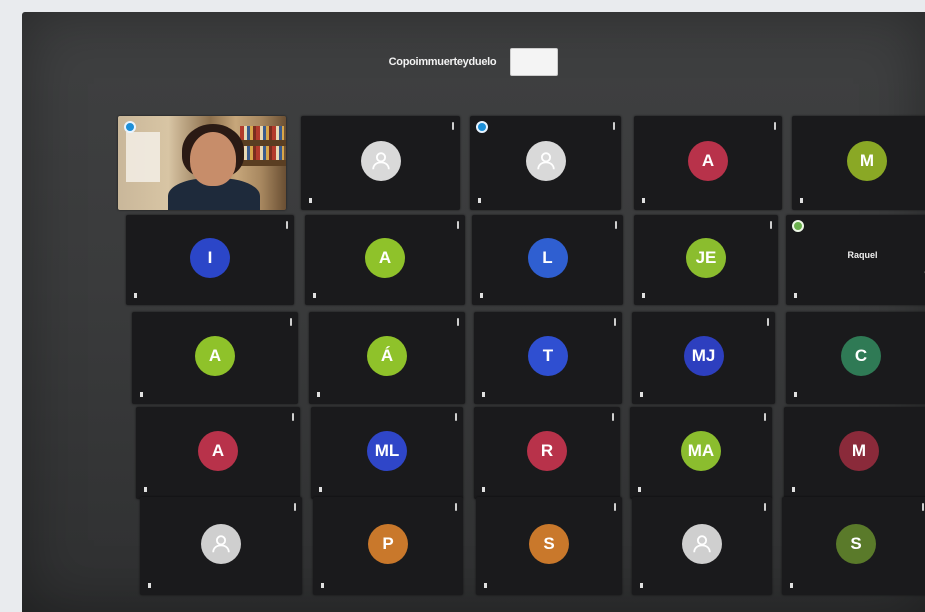  I want to click on participant-tile: Raquel, so click(855, 260).